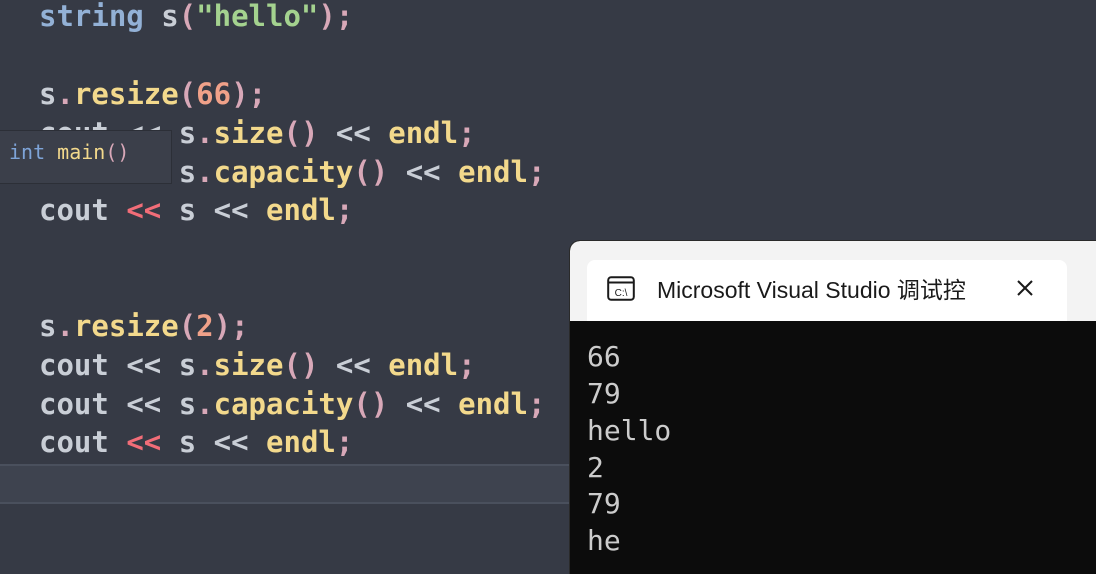  I want to click on console-tab: C:\ Microsoft Visual Studio 调试控, so click(827, 290).